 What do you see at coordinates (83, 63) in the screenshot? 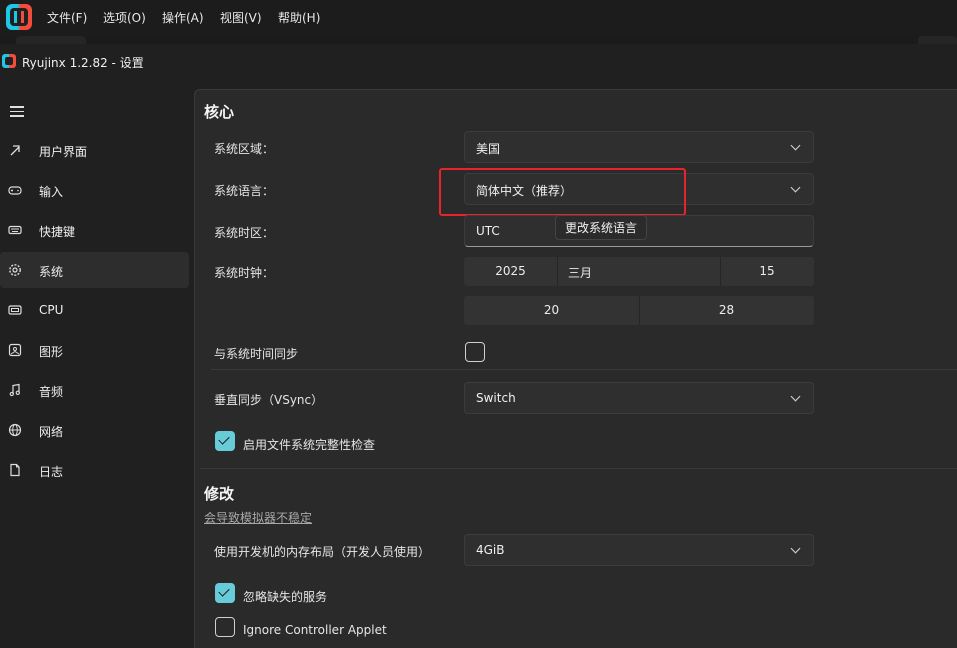
I see `window-title: Ryujinx 1.2.82 - 设置` at bounding box center [83, 63].